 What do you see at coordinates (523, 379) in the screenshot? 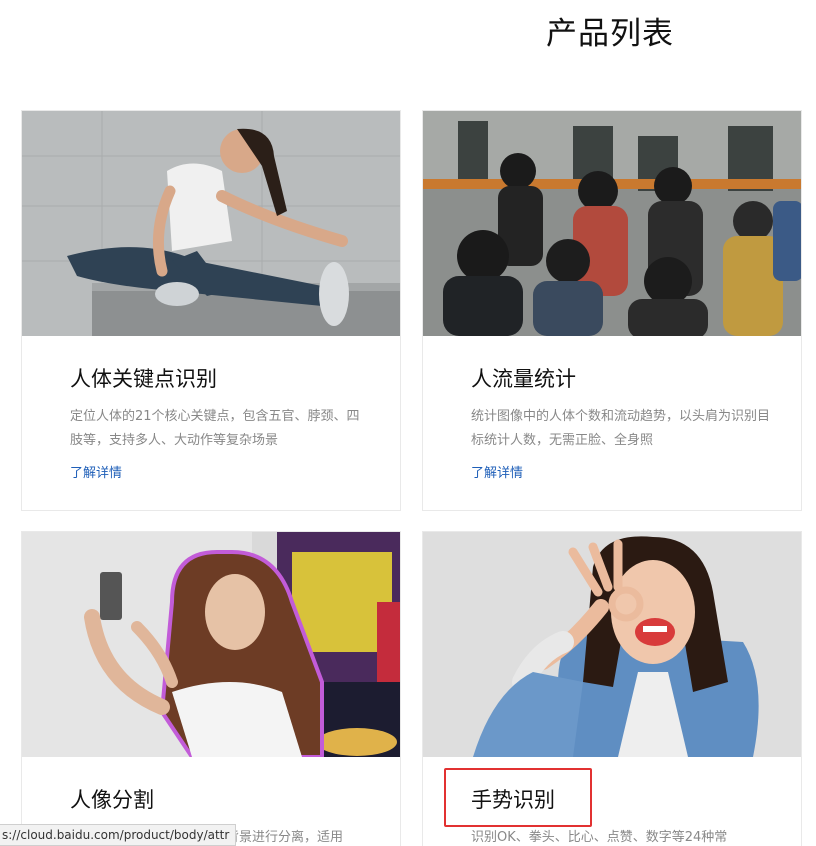
I see `product-title: 人流量统计` at bounding box center [523, 379].